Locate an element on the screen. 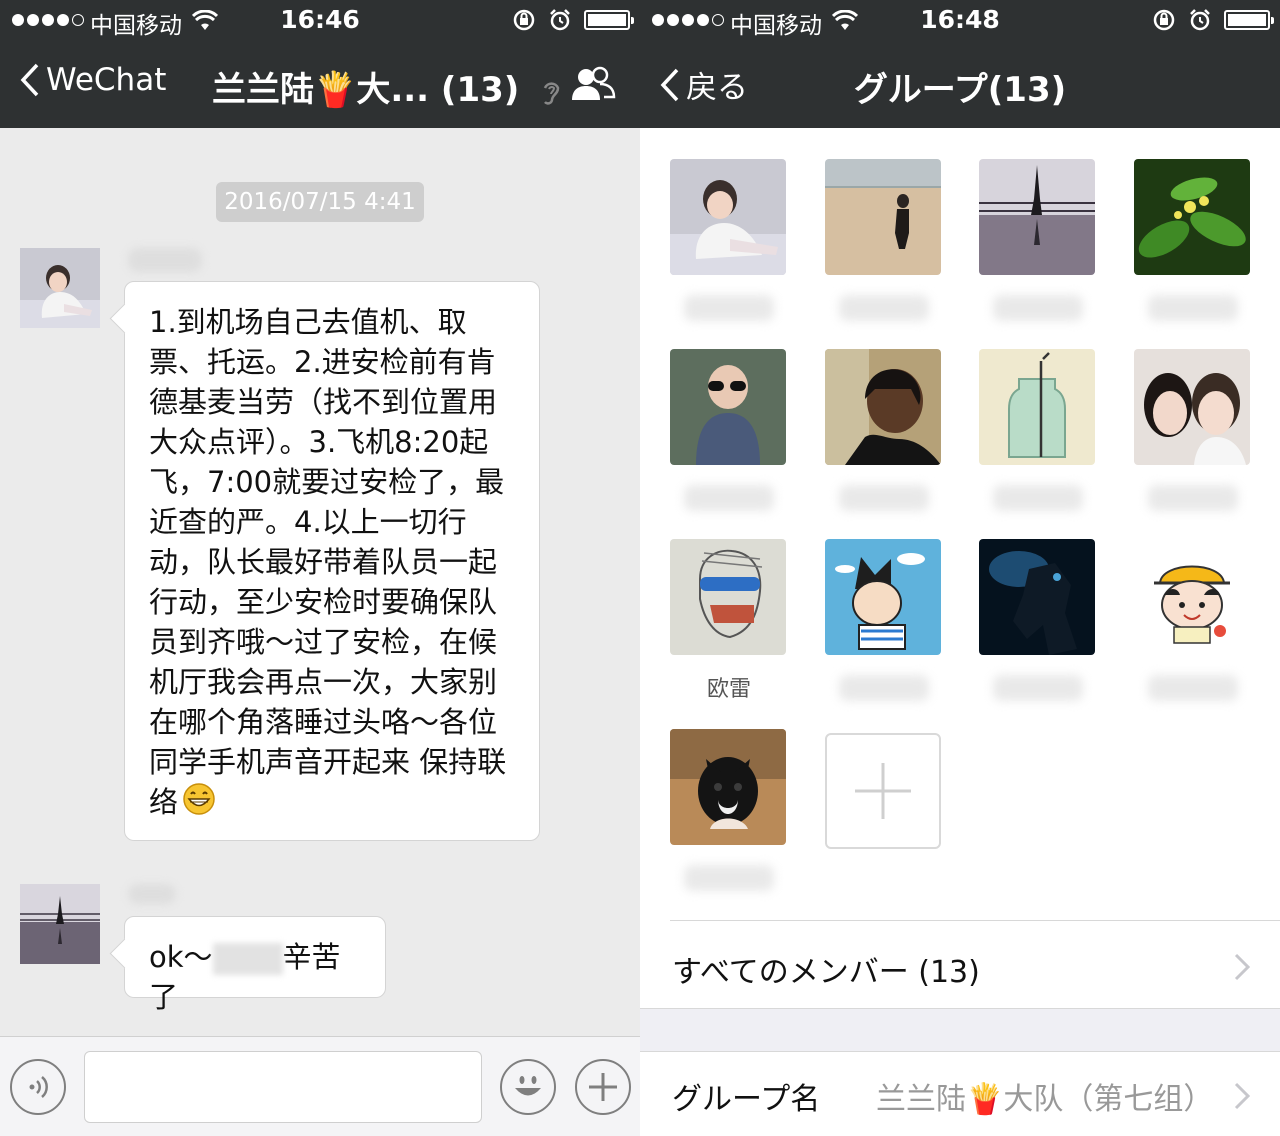  all-members-label: すべてのメンバー (13) is located at coordinates (826, 972).